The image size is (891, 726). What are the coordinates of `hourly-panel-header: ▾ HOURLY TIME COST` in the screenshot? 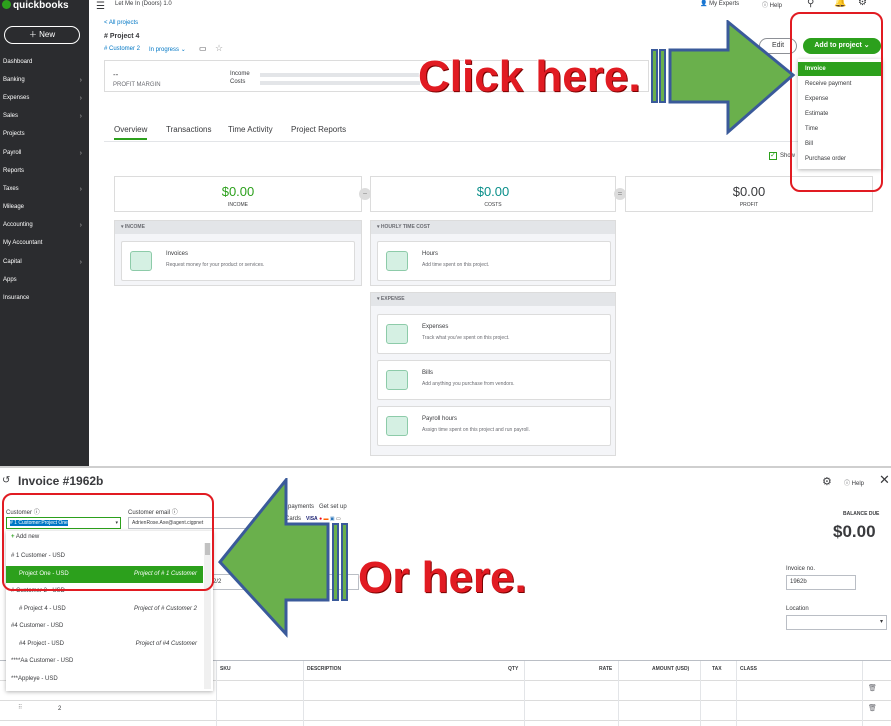 It's located at (493, 227).